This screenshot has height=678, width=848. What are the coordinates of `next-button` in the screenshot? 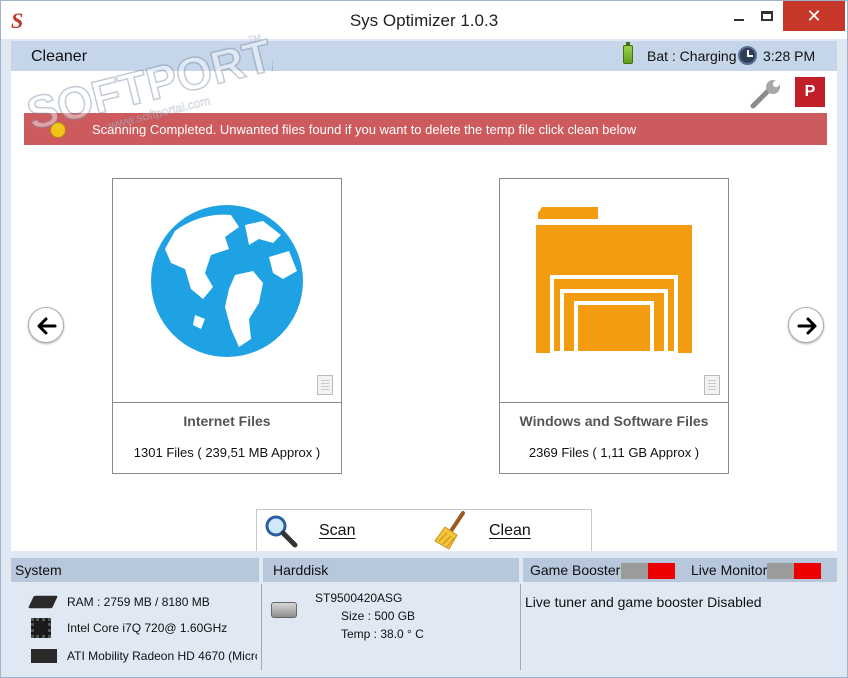 It's located at (806, 325).